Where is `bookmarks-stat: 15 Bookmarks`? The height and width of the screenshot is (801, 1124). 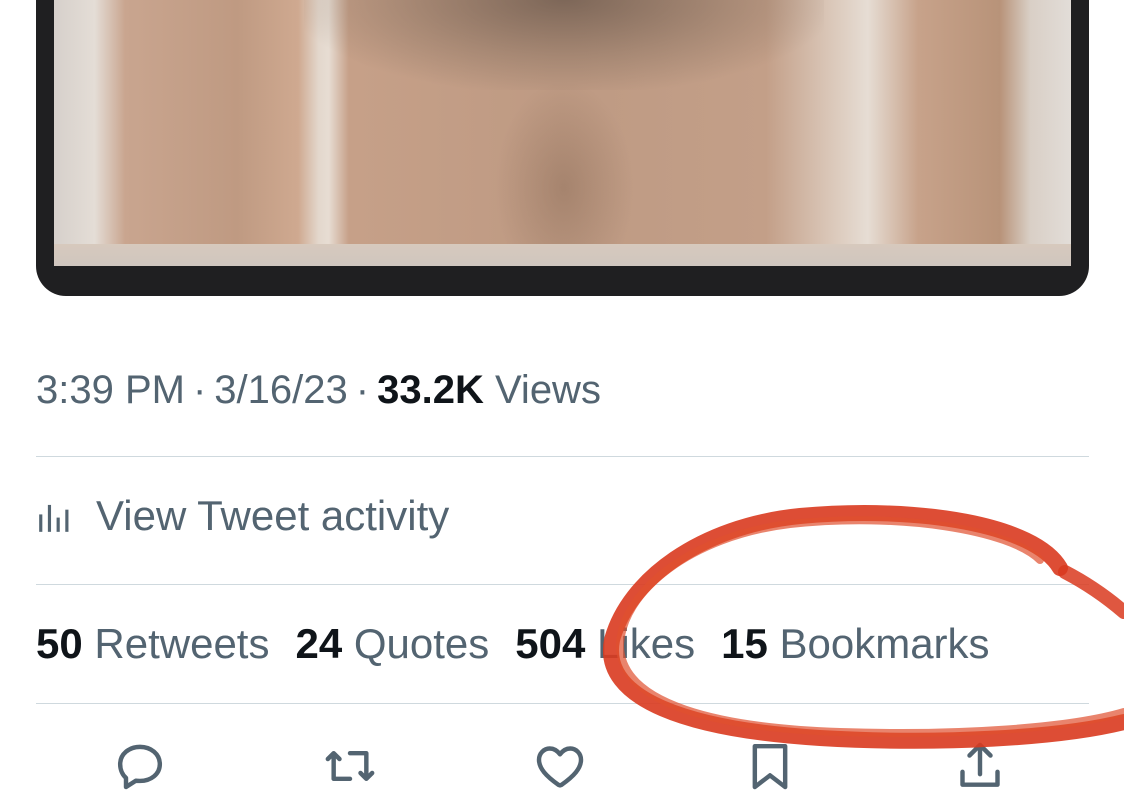 bookmarks-stat: 15 Bookmarks is located at coordinates (855, 644).